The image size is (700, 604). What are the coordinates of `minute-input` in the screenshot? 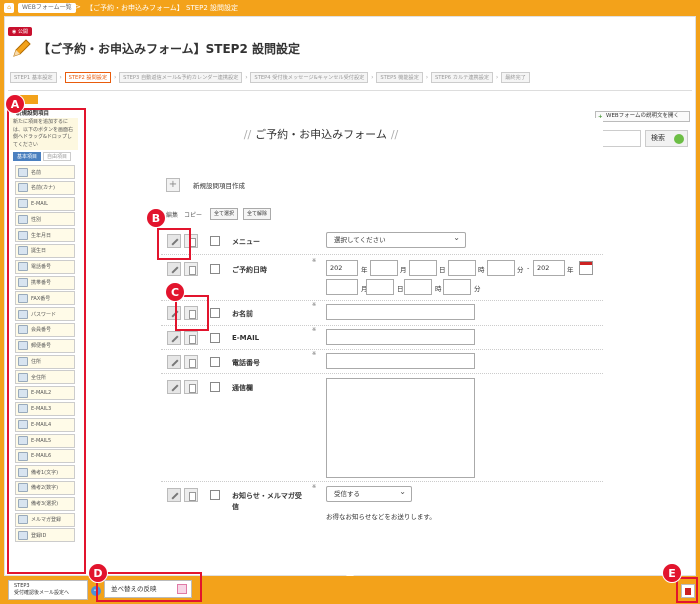 It's located at (501, 268).